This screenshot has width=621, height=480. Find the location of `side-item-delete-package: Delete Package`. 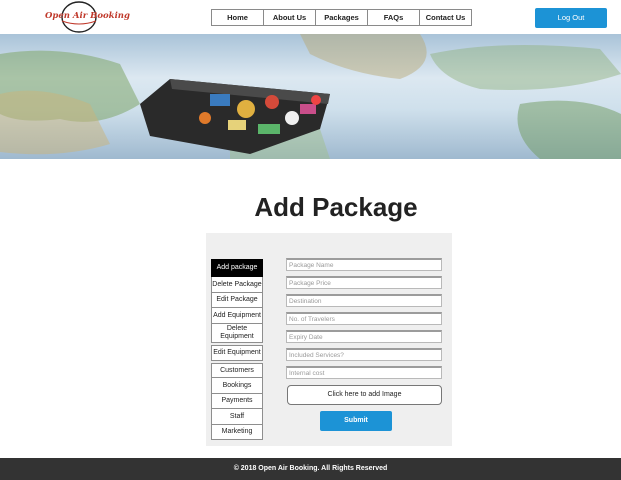

side-item-delete-package: Delete Package is located at coordinates (237, 285).